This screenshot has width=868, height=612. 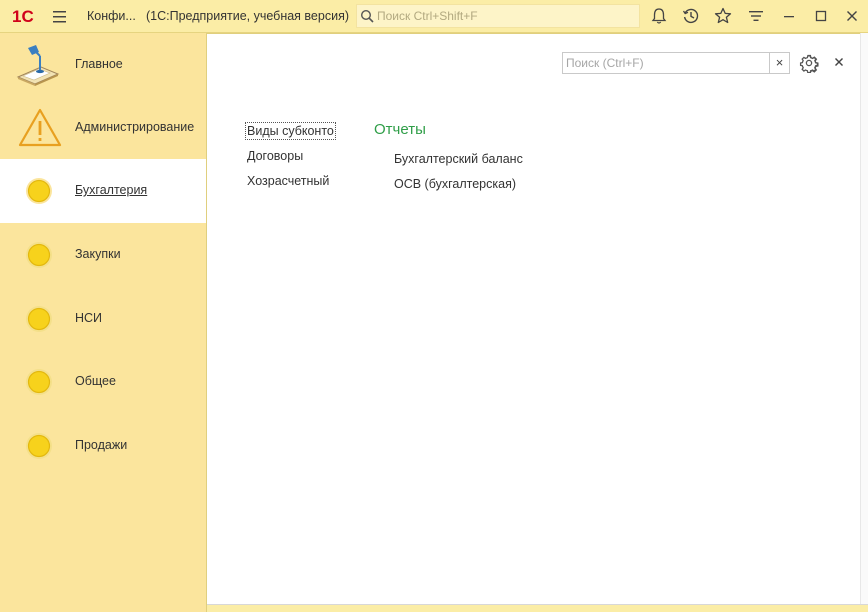 What do you see at coordinates (506, 16) in the screenshot?
I see `global-search-input` at bounding box center [506, 16].